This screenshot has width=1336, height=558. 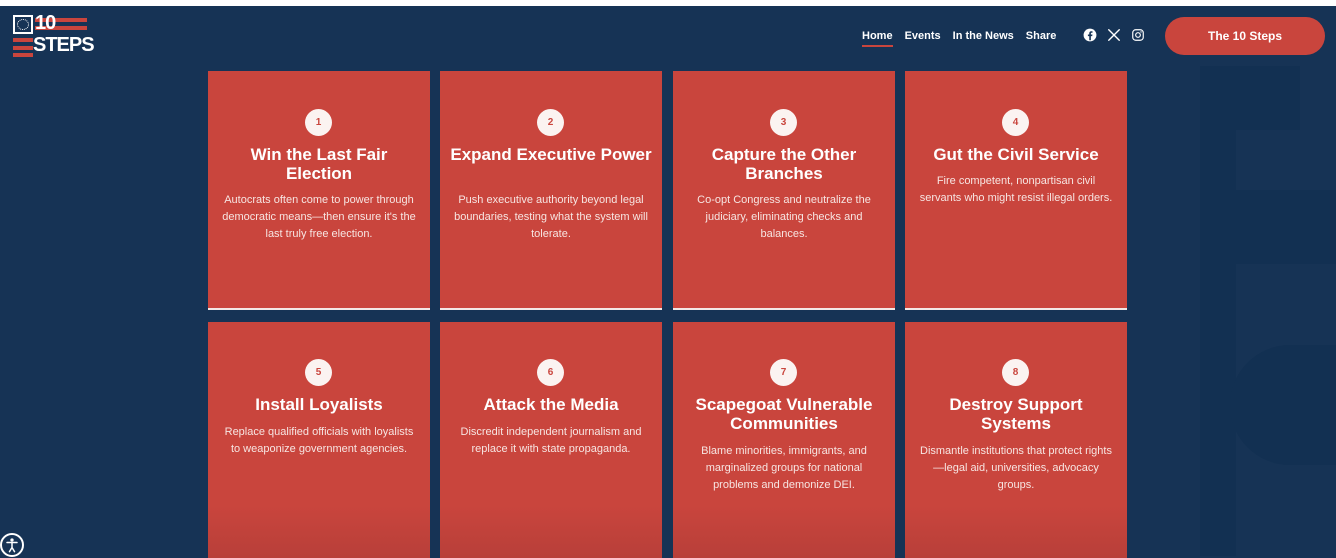 I want to click on nav-share: Share, so click(x=1041, y=38).